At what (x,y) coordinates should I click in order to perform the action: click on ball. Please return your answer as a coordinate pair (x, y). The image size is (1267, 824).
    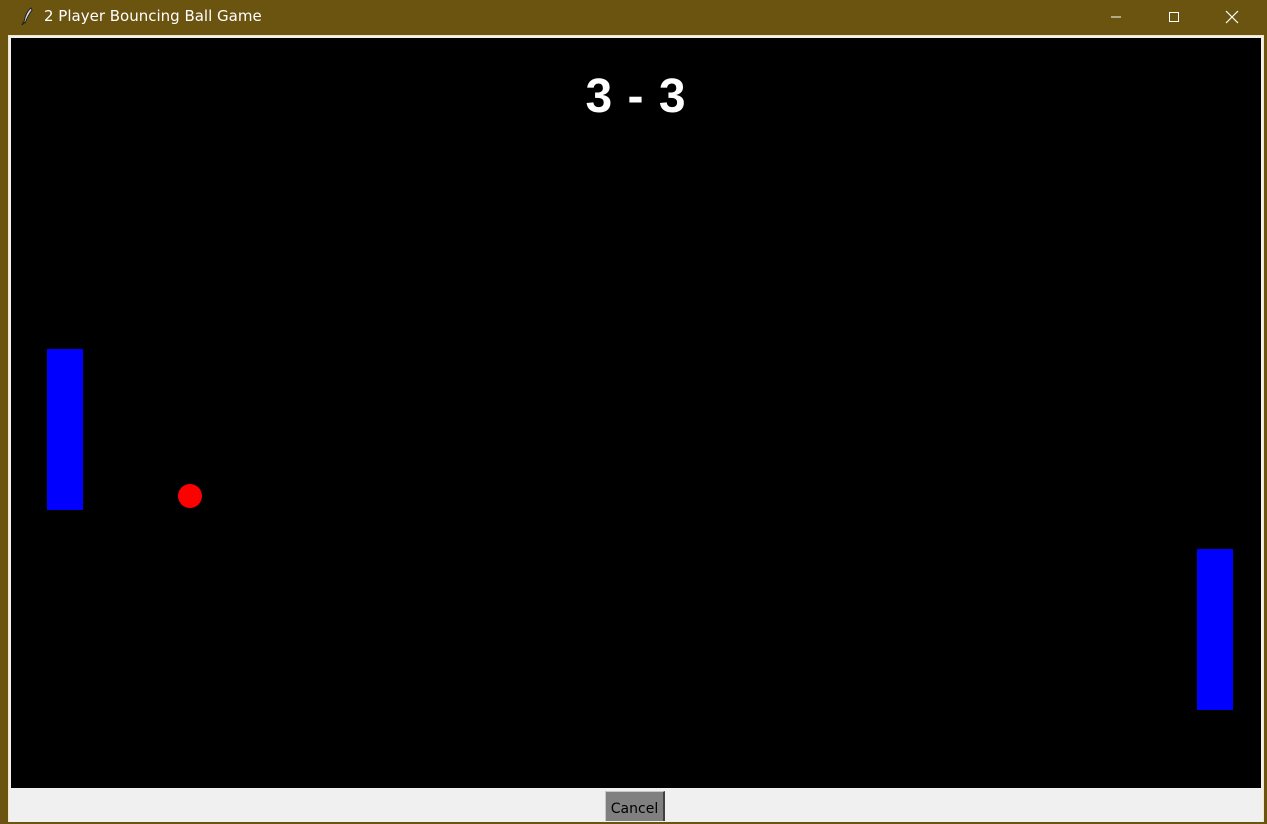
    Looking at the image, I should click on (190, 496).